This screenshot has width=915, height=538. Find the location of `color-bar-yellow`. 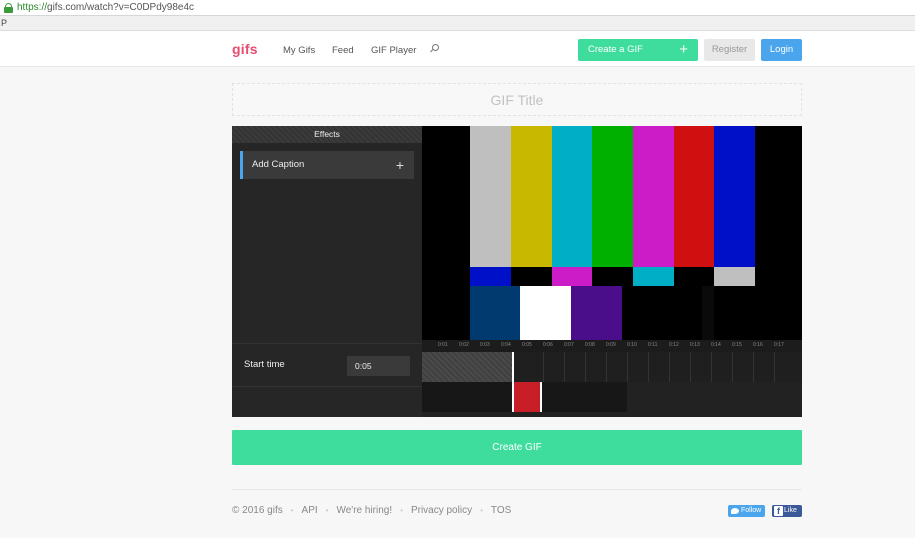

color-bar-yellow is located at coordinates (531, 196).